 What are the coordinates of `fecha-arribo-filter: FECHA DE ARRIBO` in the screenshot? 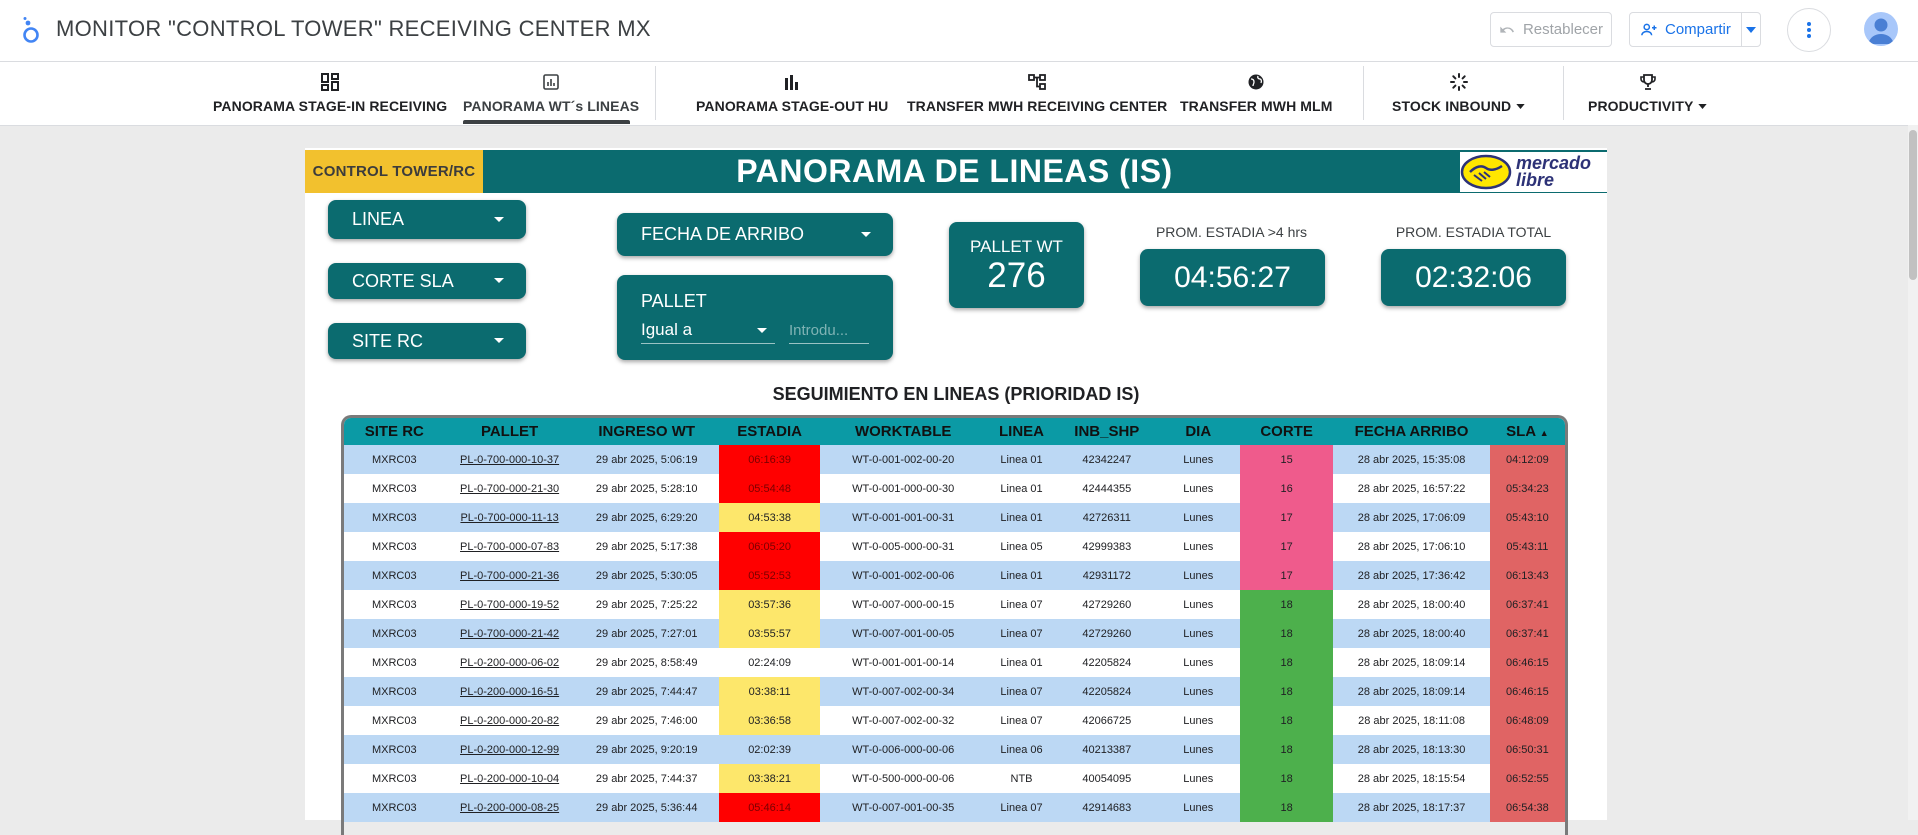 It's located at (755, 234).